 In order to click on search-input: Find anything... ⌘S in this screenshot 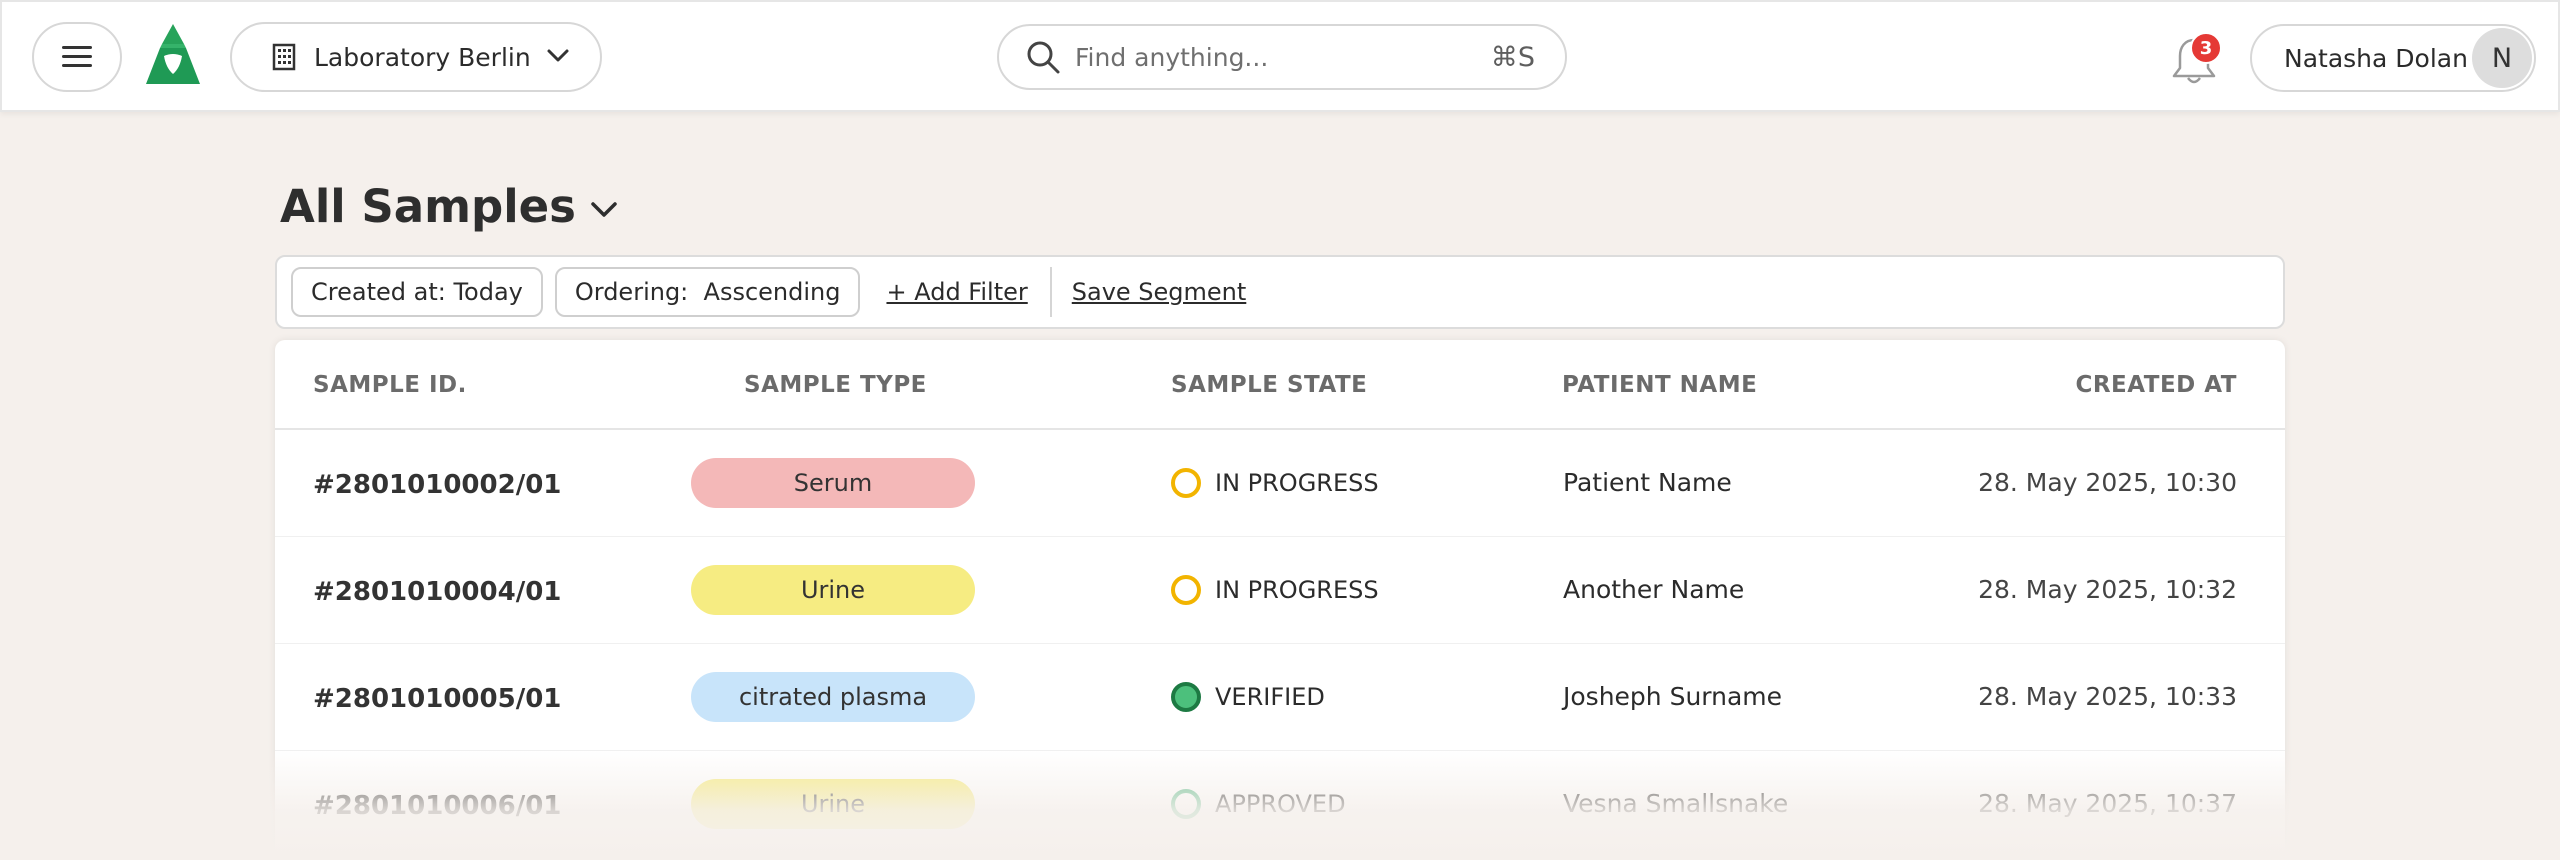, I will do `click(1282, 57)`.